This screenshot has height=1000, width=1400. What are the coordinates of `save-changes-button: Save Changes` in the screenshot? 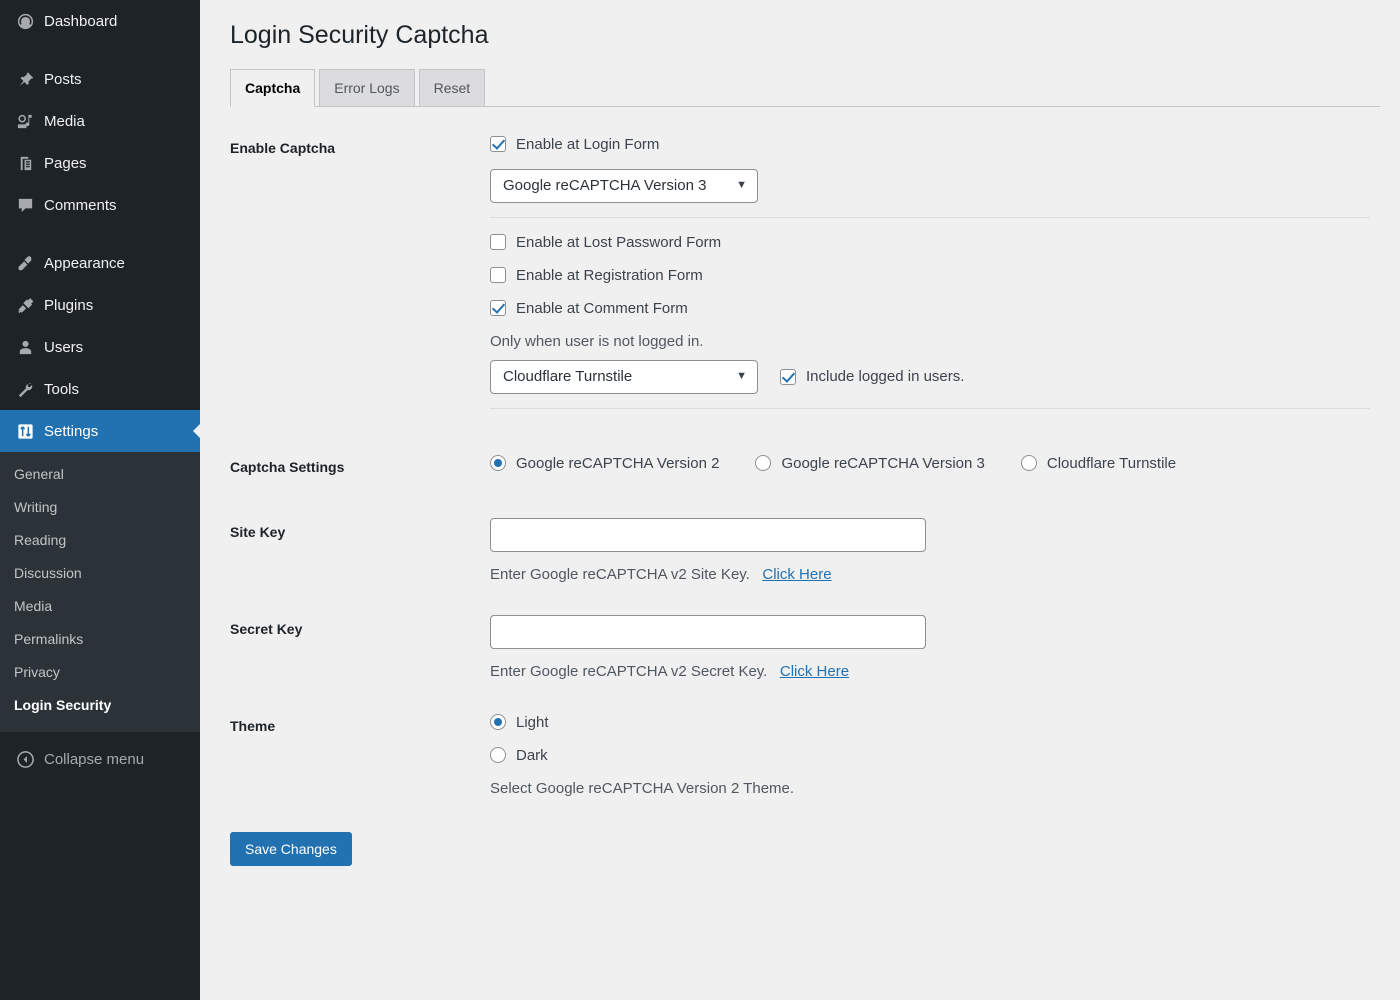 It's located at (291, 848).